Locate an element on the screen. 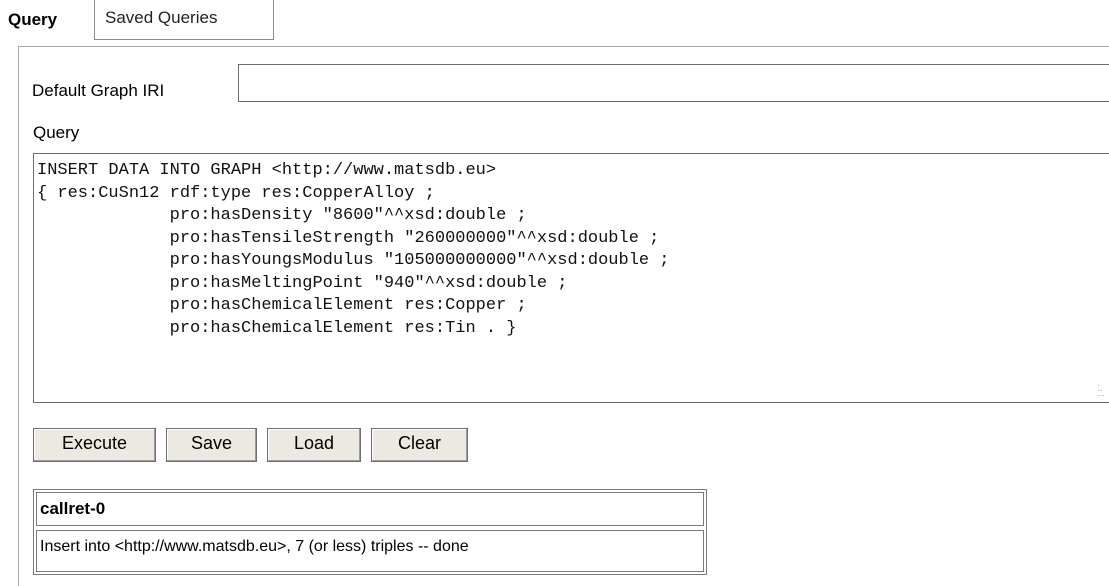  clear-button: Clear is located at coordinates (419, 445).